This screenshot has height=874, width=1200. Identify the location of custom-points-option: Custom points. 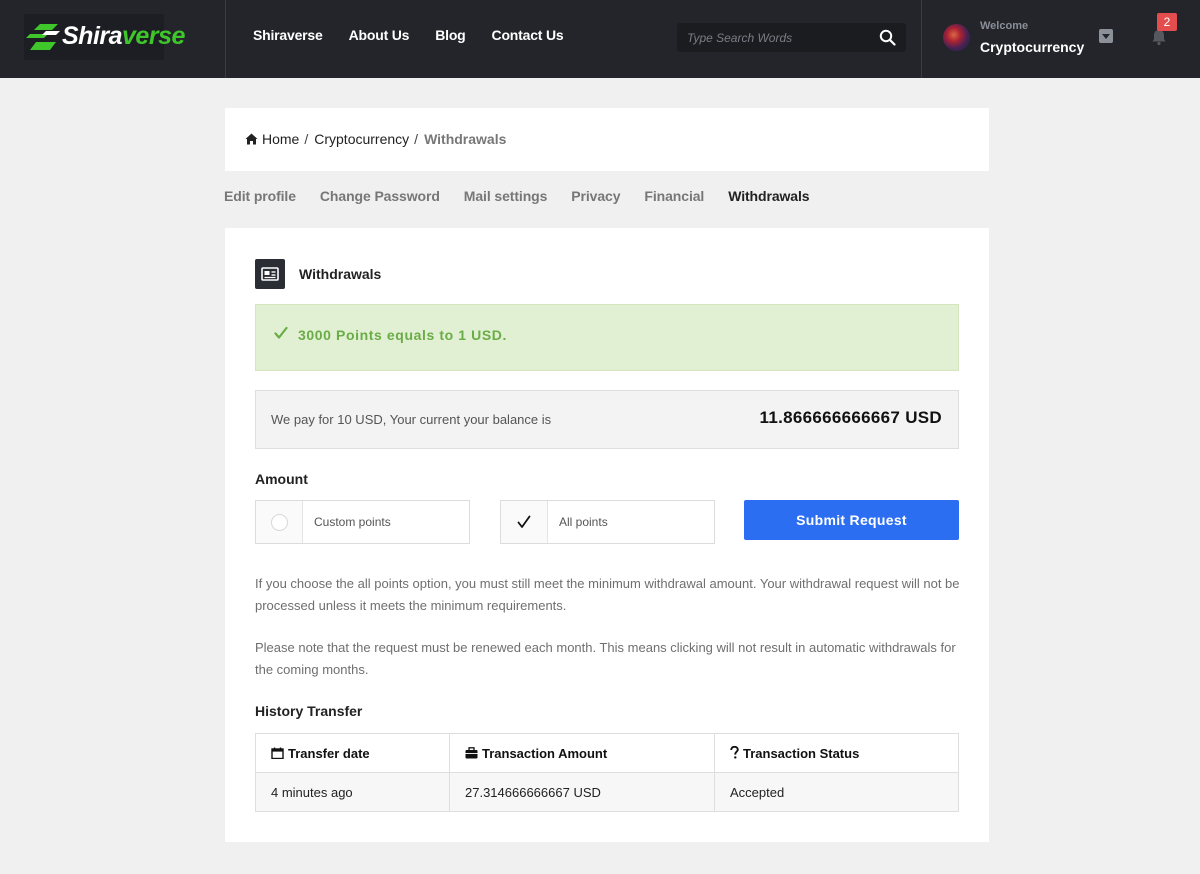
(362, 522).